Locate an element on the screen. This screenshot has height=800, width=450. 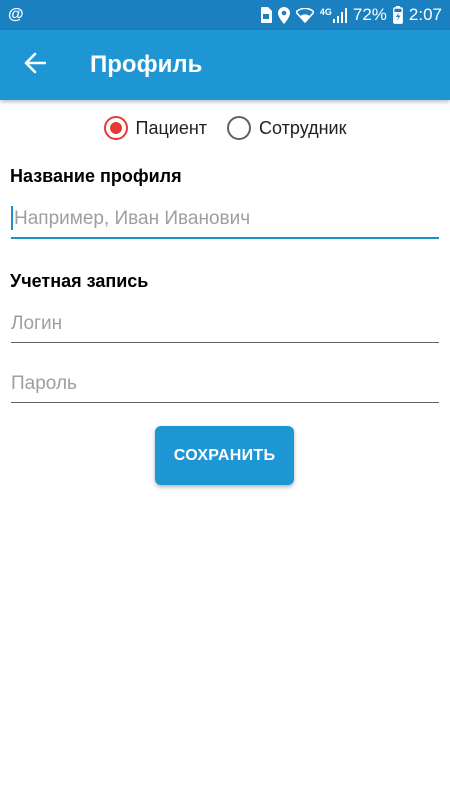
at-icon: @ is located at coordinates (16, 14).